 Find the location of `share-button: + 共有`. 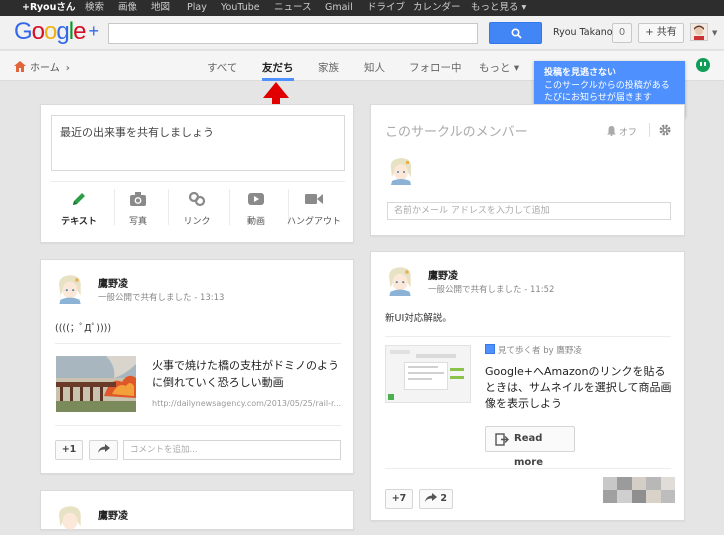

share-button: + 共有 is located at coordinates (661, 33).